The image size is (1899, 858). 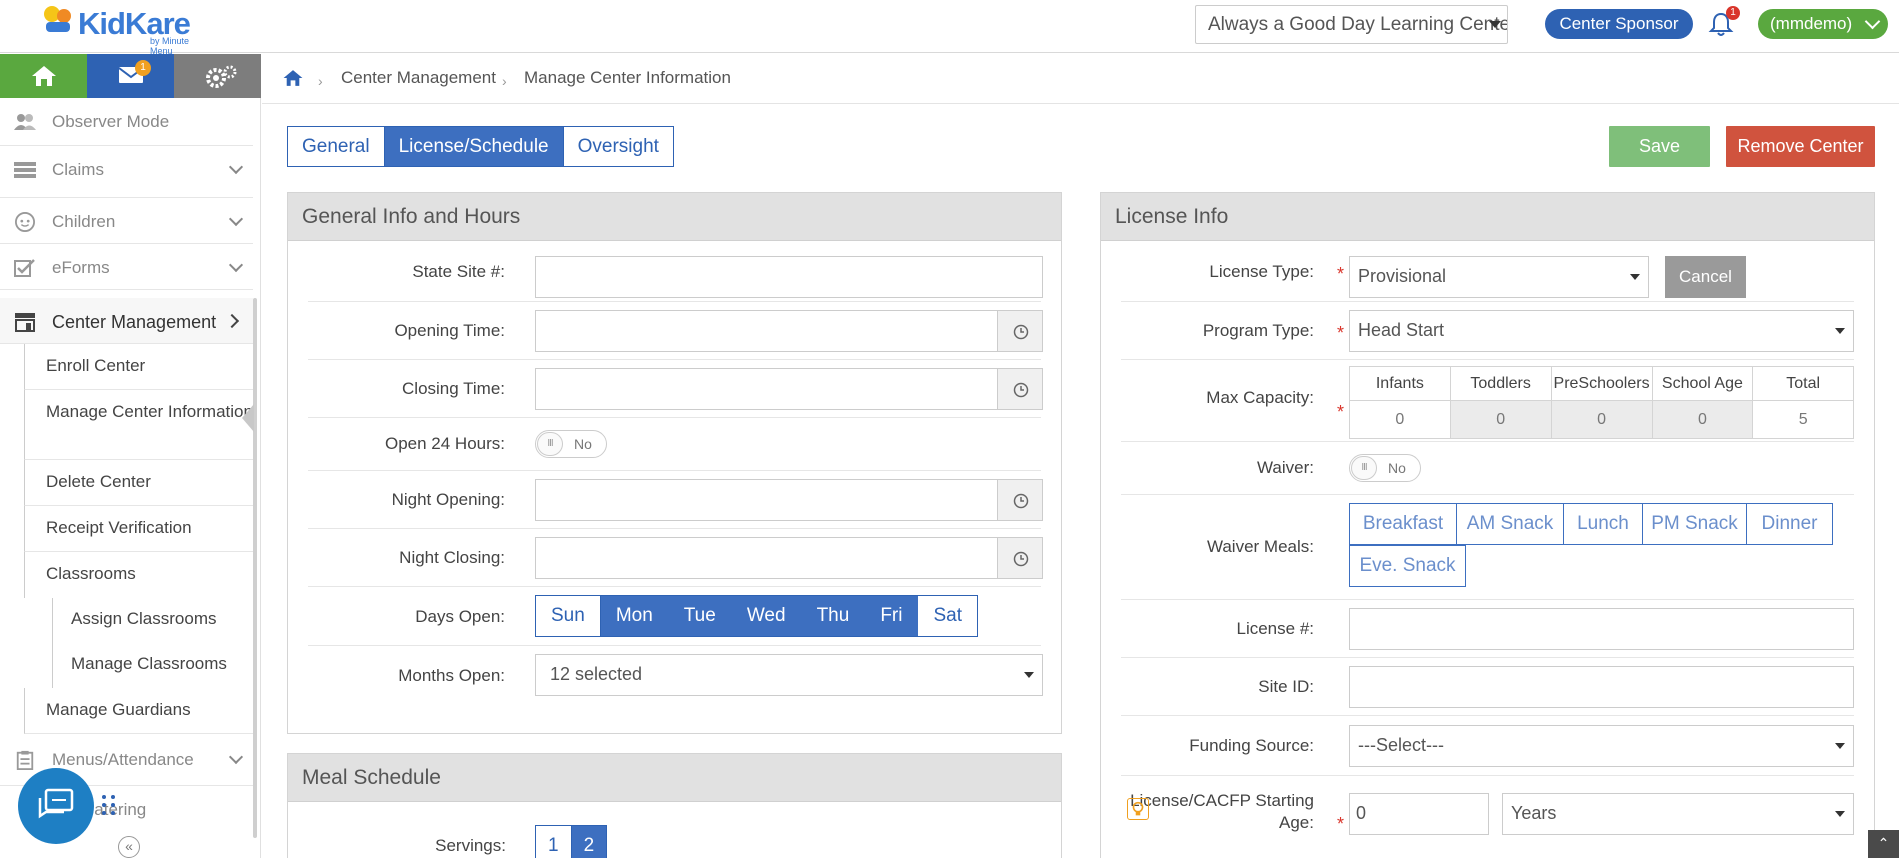 I want to click on toggle-state: No, so click(x=583, y=444).